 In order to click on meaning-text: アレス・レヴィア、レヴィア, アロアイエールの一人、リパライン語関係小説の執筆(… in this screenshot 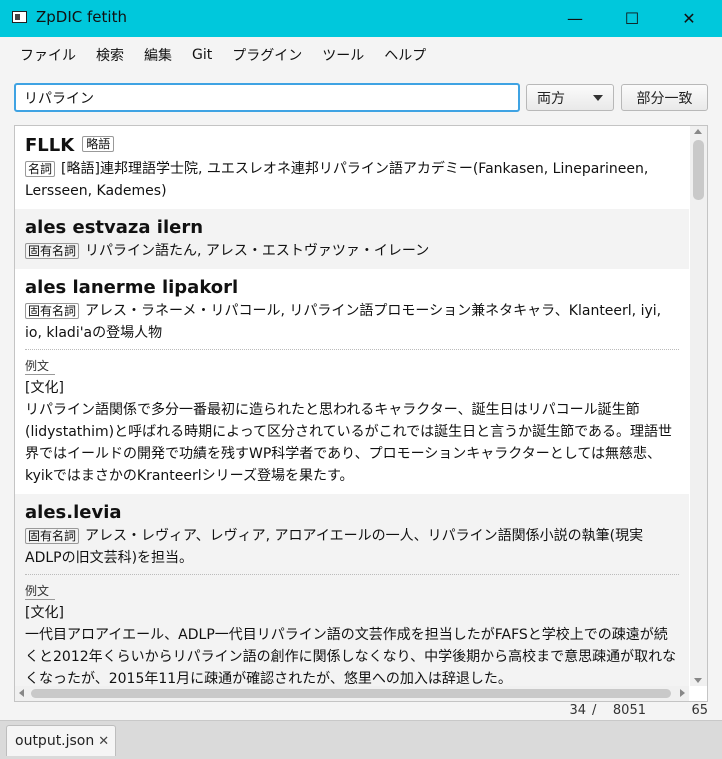, I will do `click(334, 547)`.